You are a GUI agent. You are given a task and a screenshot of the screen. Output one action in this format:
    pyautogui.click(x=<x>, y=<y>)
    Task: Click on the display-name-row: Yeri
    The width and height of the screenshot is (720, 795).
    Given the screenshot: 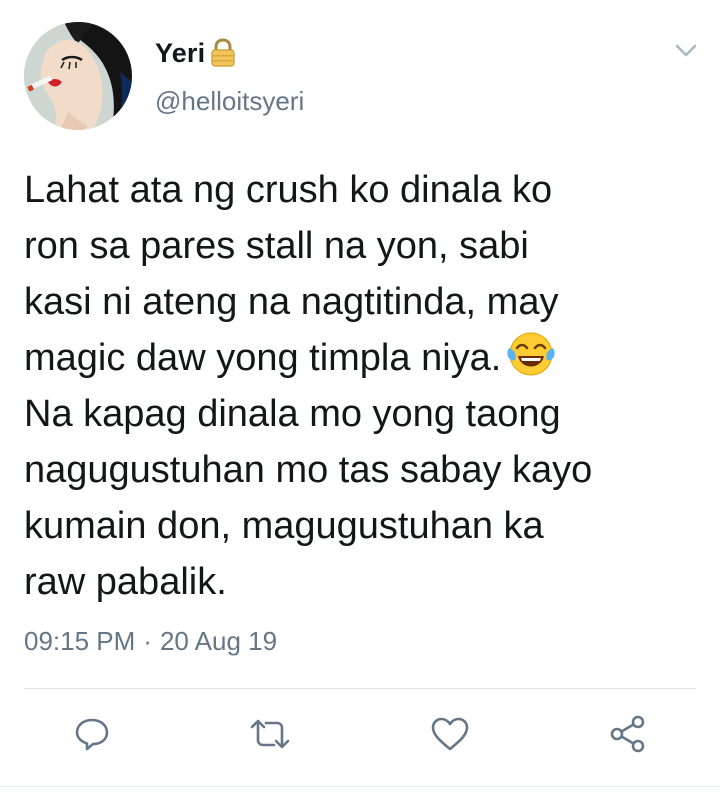 What is the action you would take?
    pyautogui.click(x=196, y=53)
    